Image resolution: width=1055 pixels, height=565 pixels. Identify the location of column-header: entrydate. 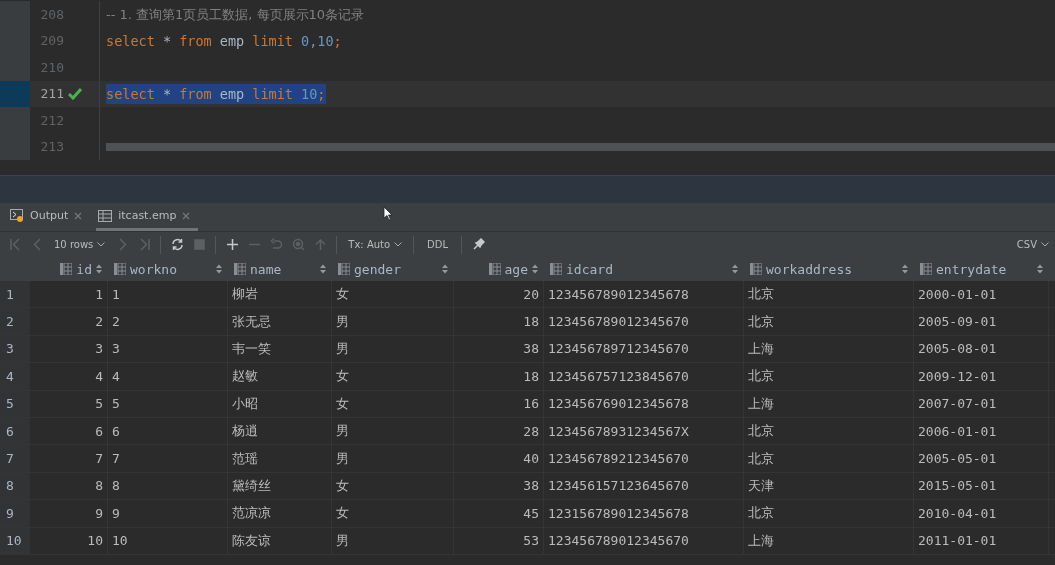
(981, 269).